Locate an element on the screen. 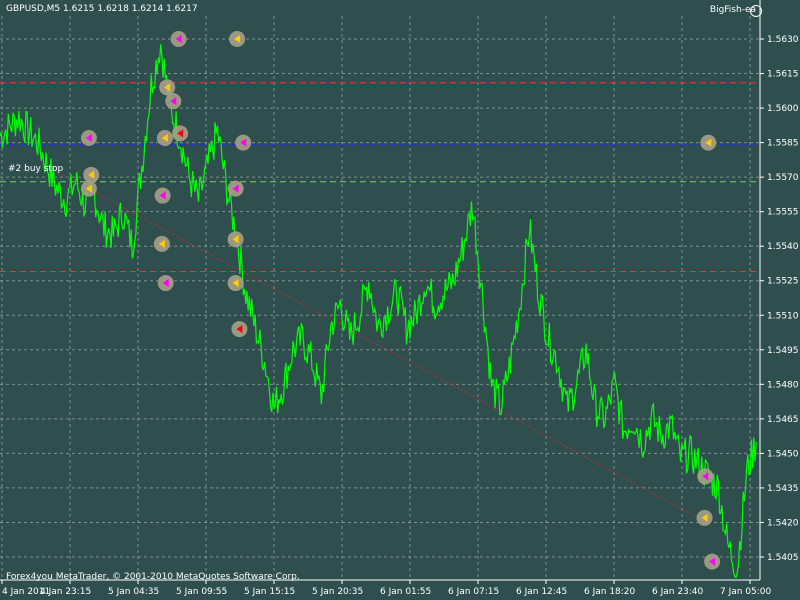 The height and width of the screenshot is (600, 800). y-tick-label: 1.5585 is located at coordinates (783, 144).